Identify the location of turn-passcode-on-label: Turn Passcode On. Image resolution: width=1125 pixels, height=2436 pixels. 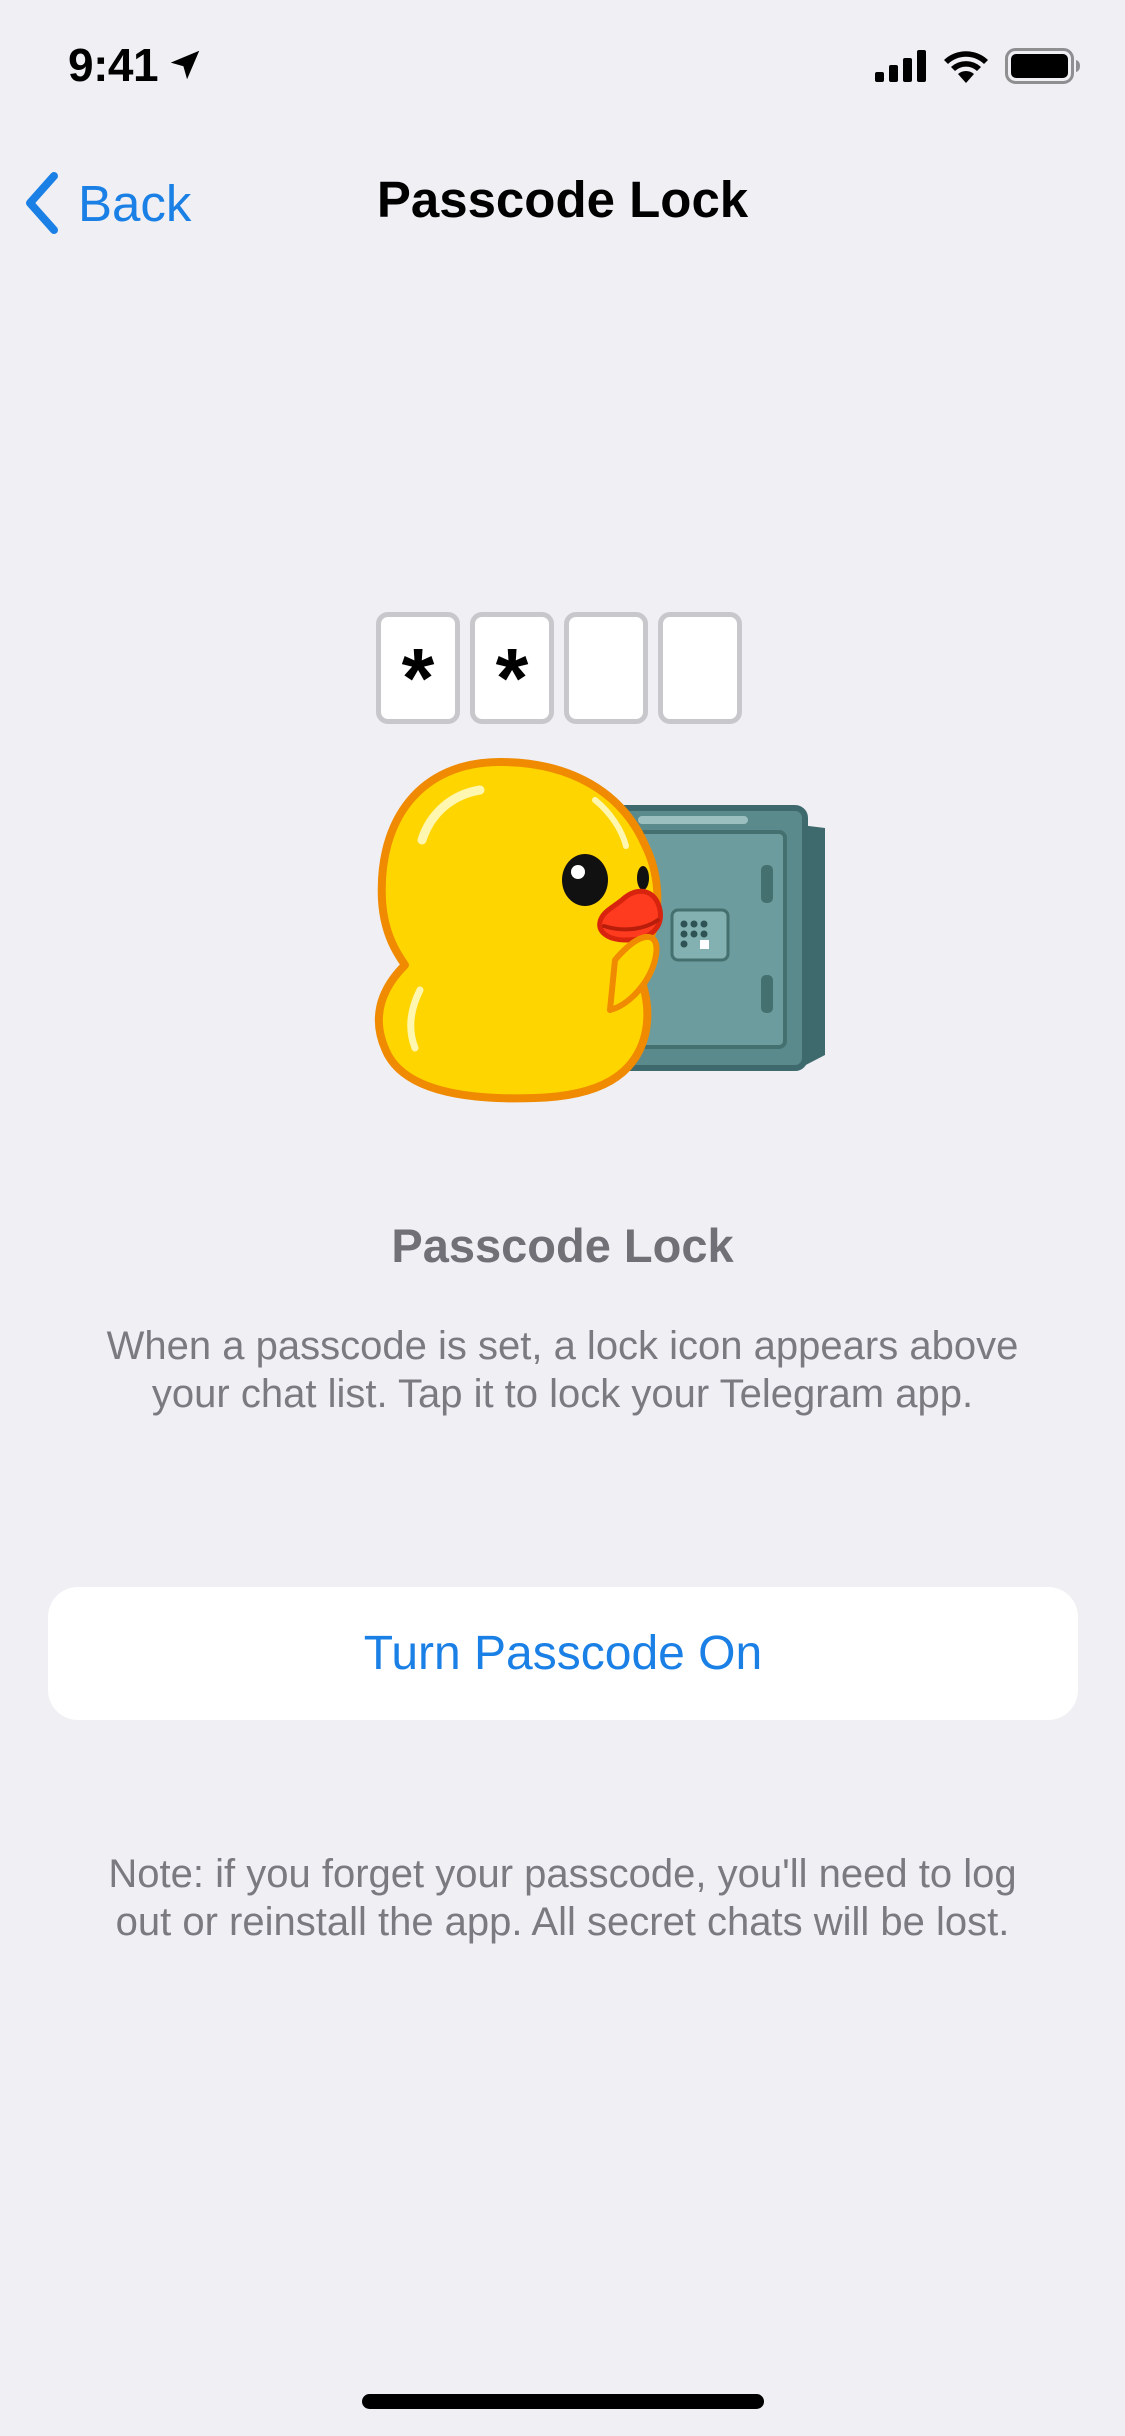
(563, 1653).